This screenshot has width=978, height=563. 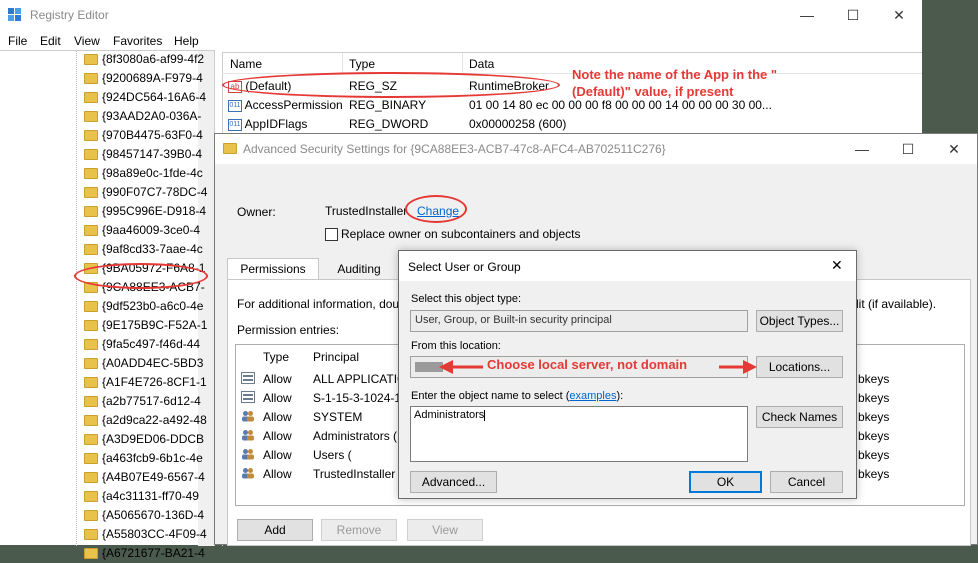 I want to click on tree-item: {a2d9ca22-a492-48, so click(x=145, y=420).